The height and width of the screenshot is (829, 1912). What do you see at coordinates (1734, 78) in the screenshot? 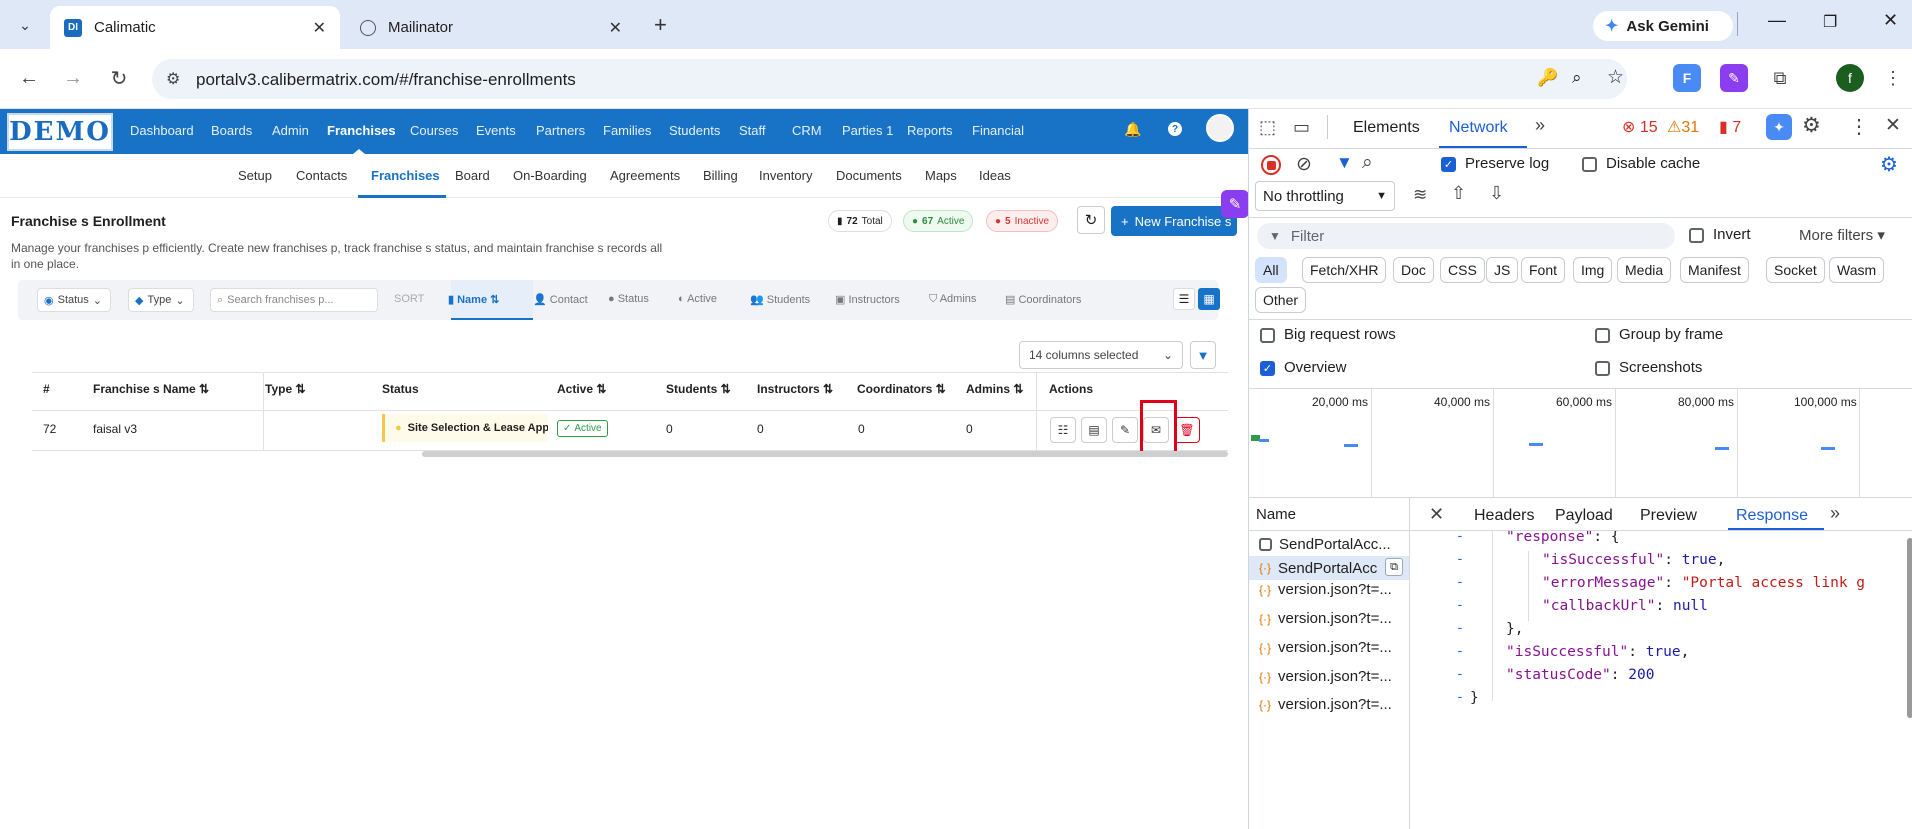
I see `extension-pen-icon: ✎` at bounding box center [1734, 78].